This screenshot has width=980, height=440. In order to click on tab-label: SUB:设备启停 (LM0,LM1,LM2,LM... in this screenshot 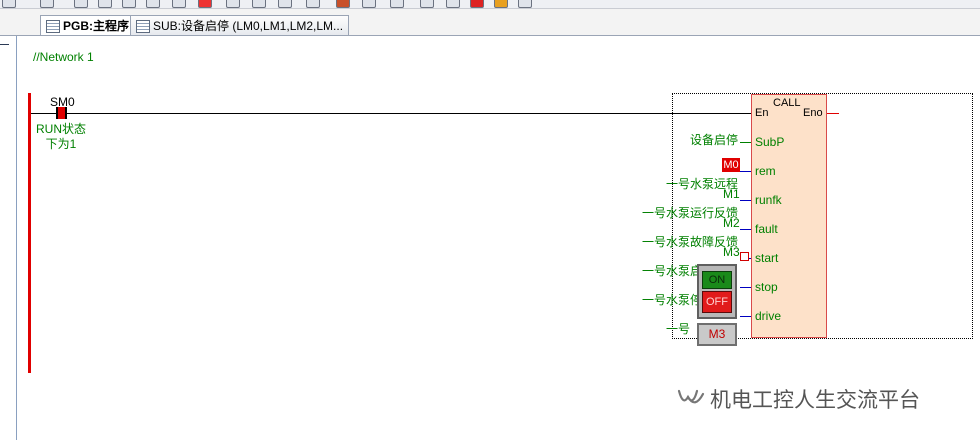, I will do `click(248, 26)`.